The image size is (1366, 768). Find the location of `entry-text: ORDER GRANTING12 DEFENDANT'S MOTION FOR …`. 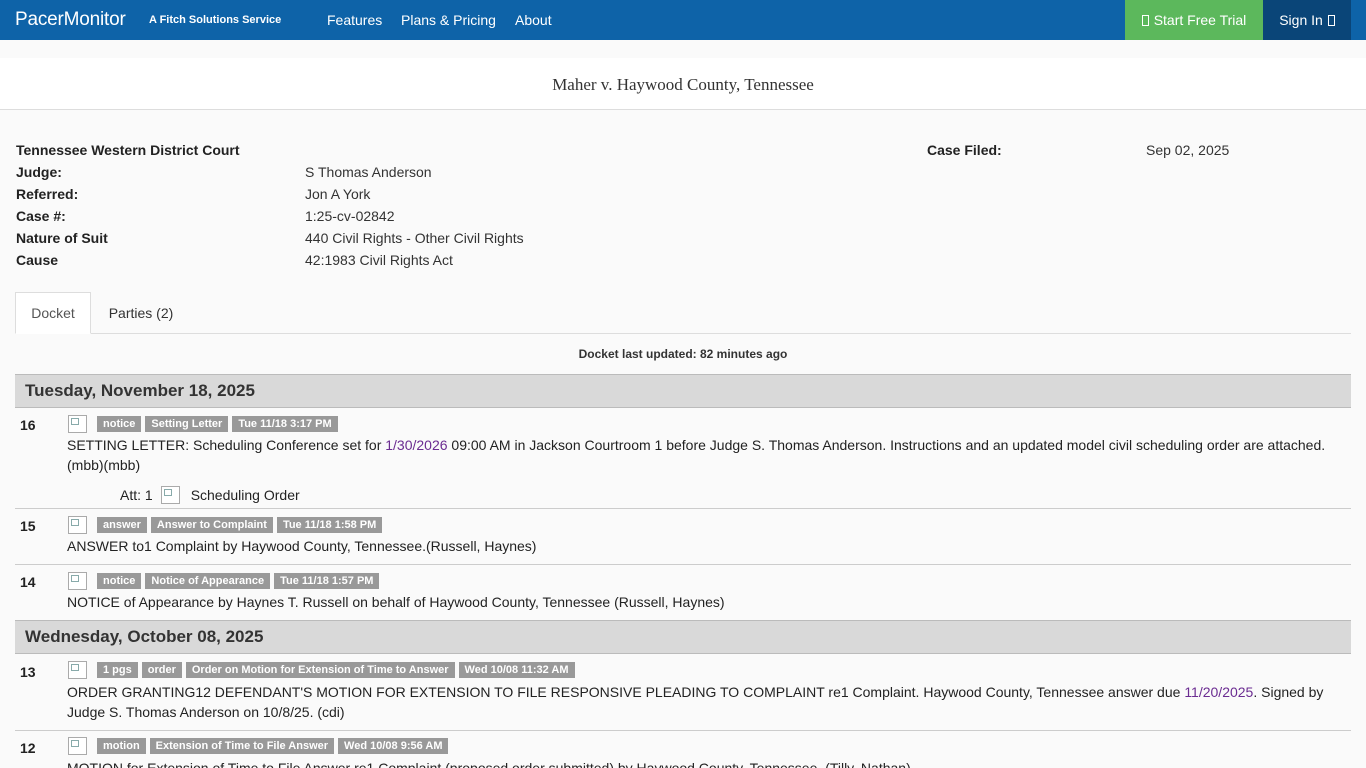

entry-text: ORDER GRANTING12 DEFENDANT'S MOTION FOR … is located at coordinates (704, 702).